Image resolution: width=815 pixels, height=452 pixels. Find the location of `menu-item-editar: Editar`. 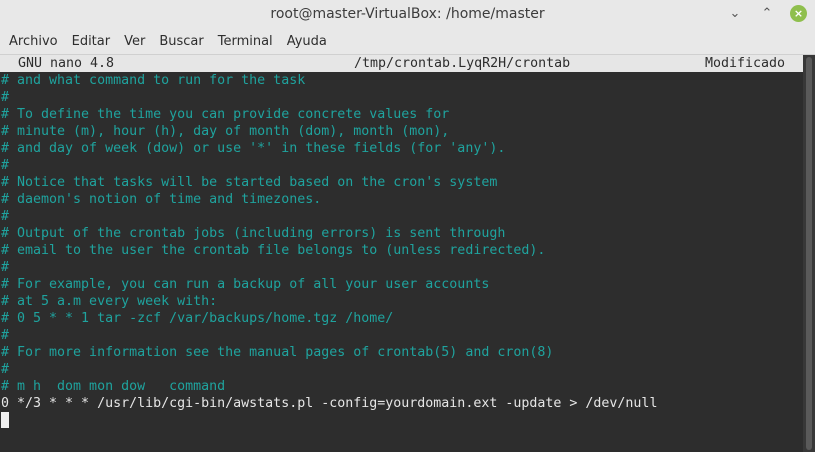

menu-item-editar: Editar is located at coordinates (91, 41).